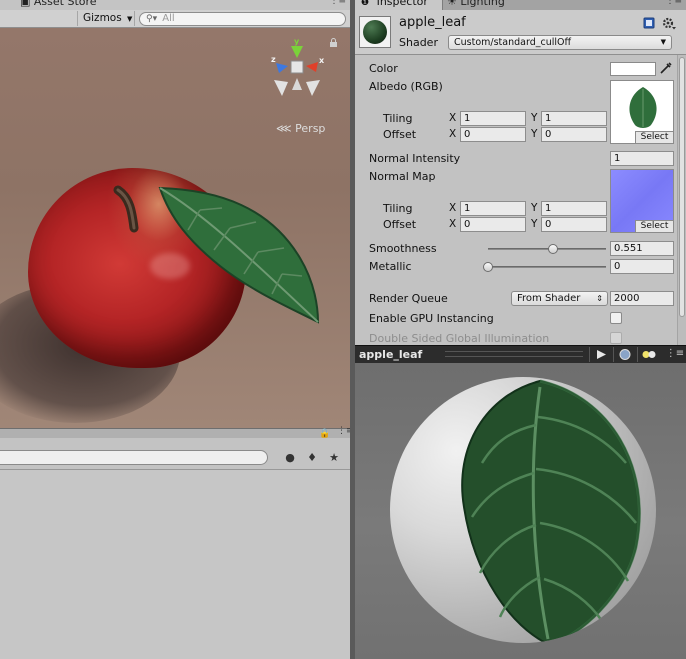 This screenshot has width=686, height=659. Describe the element at coordinates (534, 208) in the screenshot. I see `normal-tiling-y-label: Y` at that location.